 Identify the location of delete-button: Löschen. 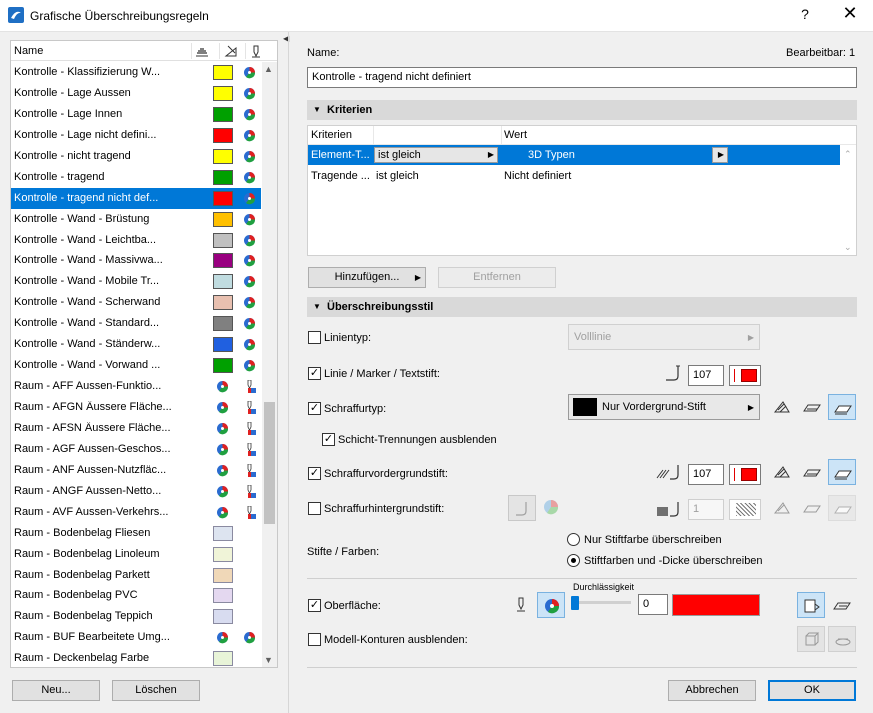
(156, 690).